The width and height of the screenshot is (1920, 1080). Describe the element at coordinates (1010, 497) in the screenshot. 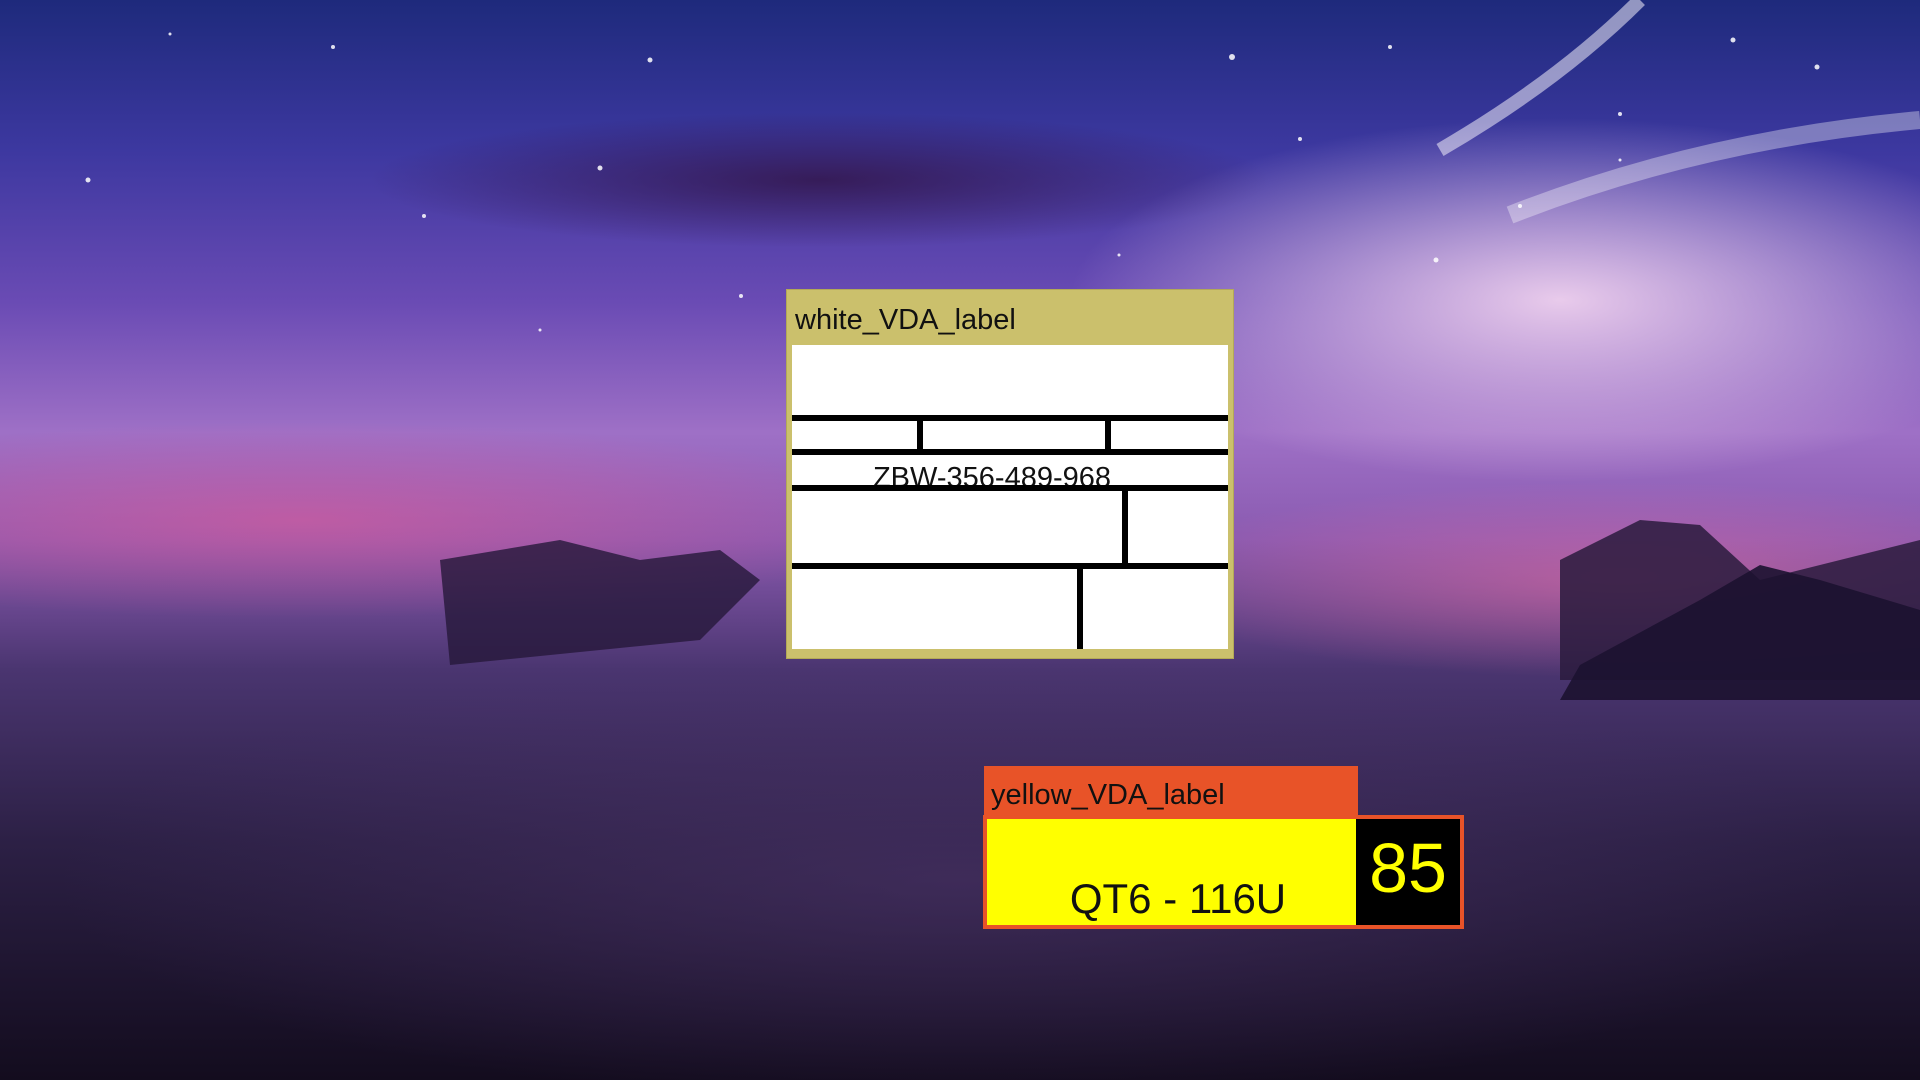

I see `white-vda-label: ZBW-356-489-968` at that location.